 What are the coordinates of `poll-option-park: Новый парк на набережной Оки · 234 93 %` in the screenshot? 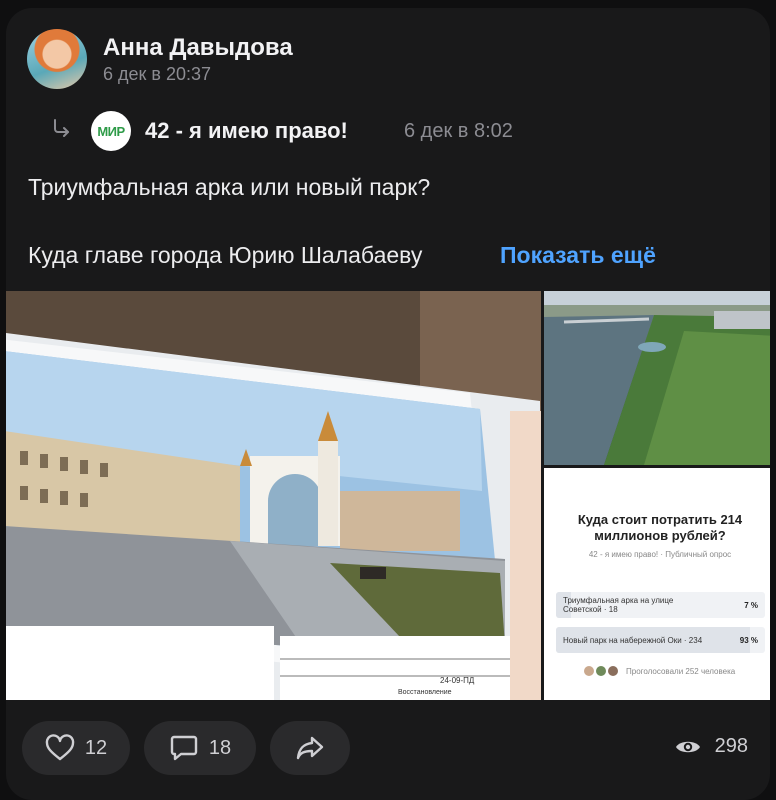 It's located at (660, 640).